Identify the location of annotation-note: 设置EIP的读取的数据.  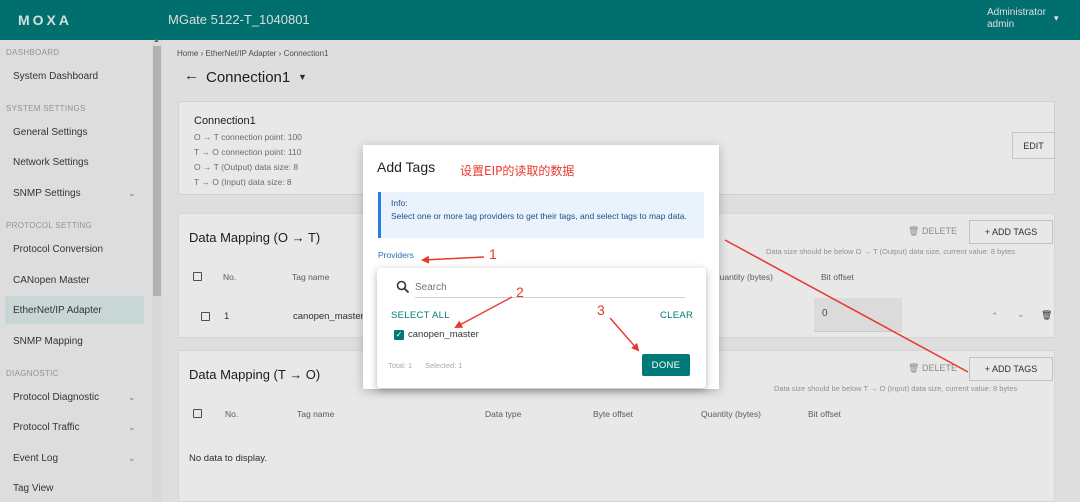
(517, 171).